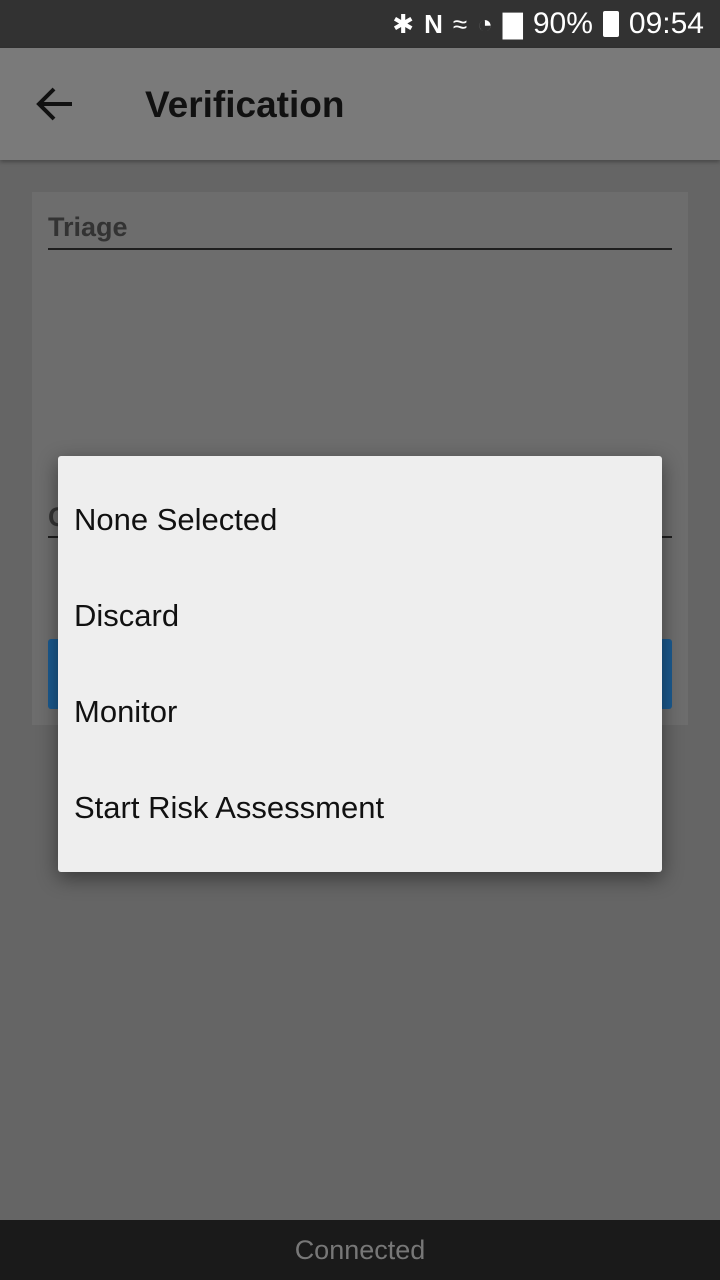 The width and height of the screenshot is (720, 1280). Describe the element at coordinates (360, 712) in the screenshot. I see `option-monitor: Monitor` at that location.